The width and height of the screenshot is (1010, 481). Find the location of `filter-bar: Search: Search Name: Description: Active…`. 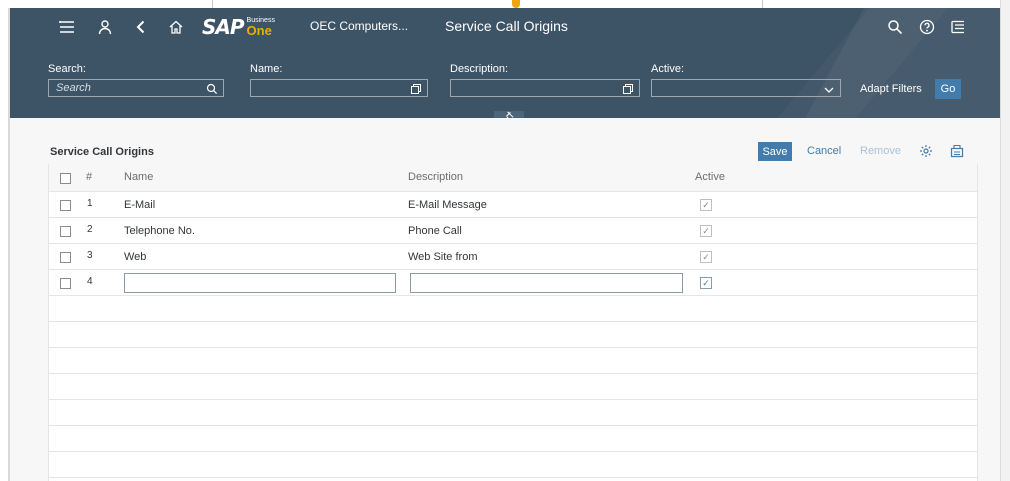

filter-bar: Search: Search Name: Description: Active… is located at coordinates (505, 82).